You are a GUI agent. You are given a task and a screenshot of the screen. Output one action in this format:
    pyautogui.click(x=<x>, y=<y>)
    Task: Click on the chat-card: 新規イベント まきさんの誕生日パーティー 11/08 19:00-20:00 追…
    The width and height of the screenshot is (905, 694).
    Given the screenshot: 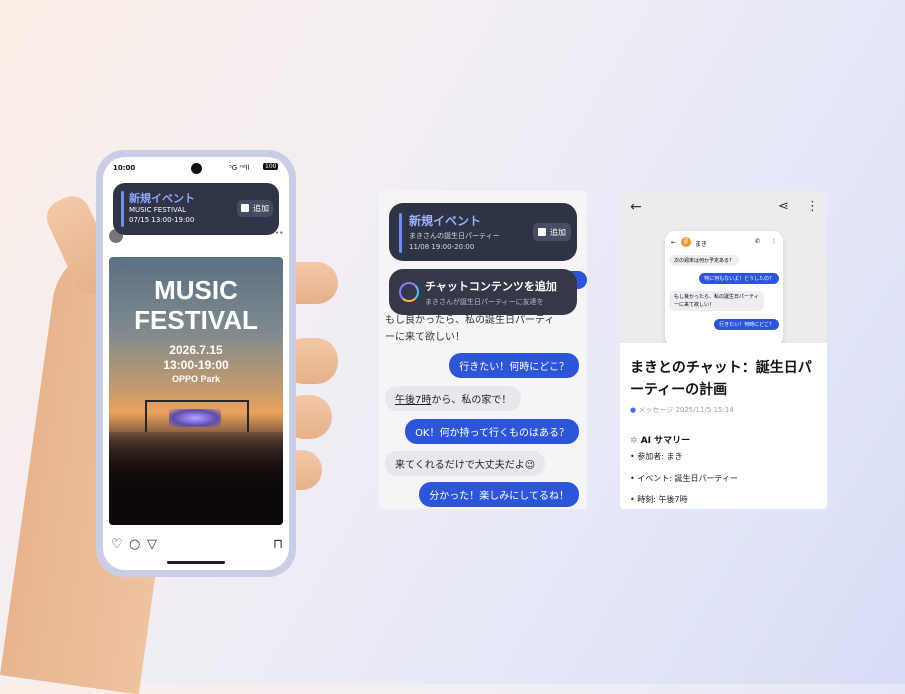 What is the action you would take?
    pyautogui.click(x=483, y=350)
    